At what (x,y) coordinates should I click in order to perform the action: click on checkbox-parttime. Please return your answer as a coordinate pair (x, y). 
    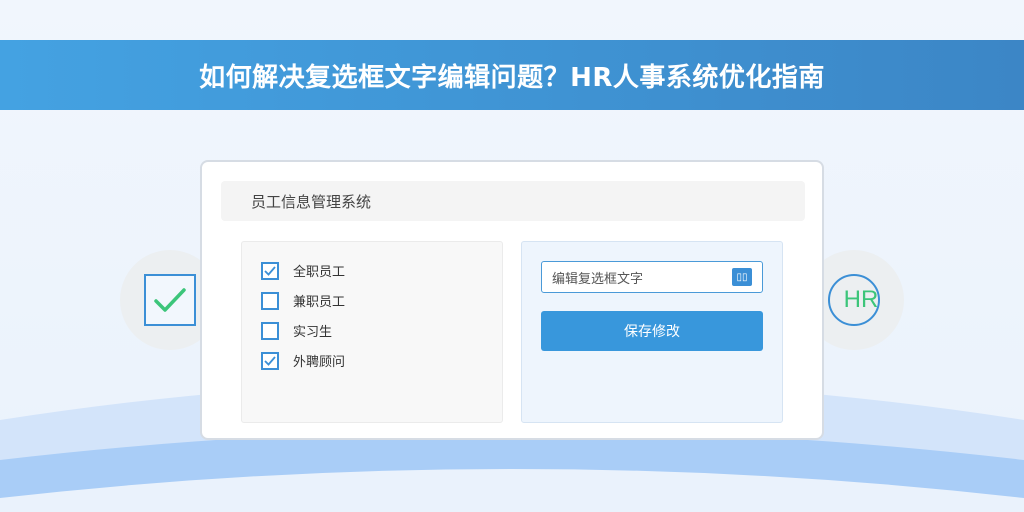
    Looking at the image, I should click on (270, 300).